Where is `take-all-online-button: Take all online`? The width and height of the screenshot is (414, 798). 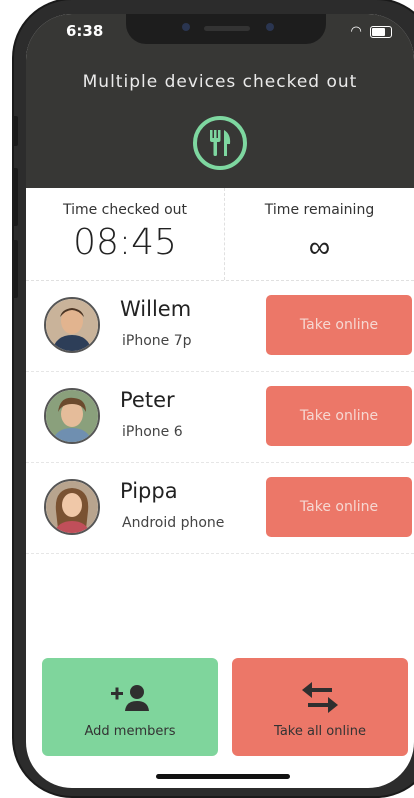
take-all-online-button: Take all online is located at coordinates (320, 707).